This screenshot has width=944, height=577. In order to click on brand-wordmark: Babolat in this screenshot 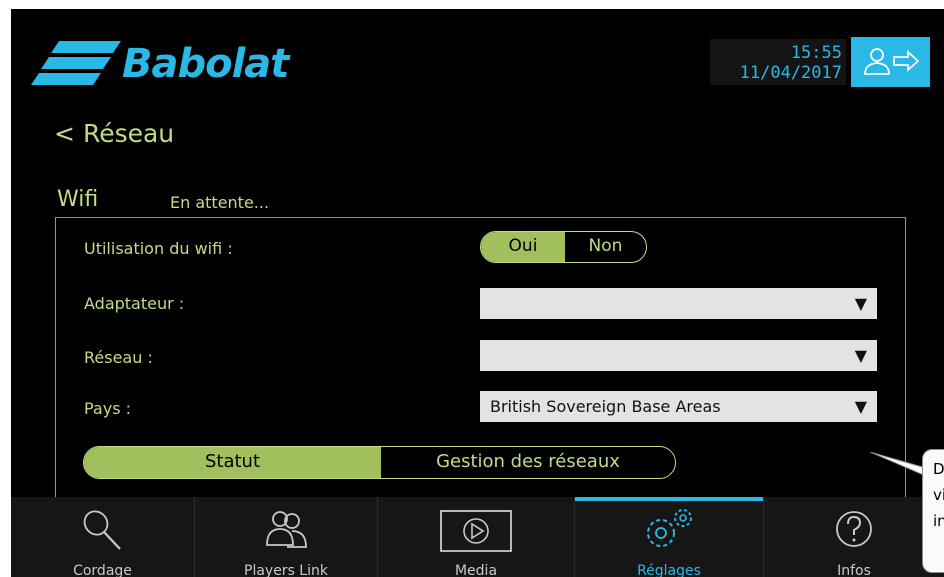, I will do `click(205, 64)`.